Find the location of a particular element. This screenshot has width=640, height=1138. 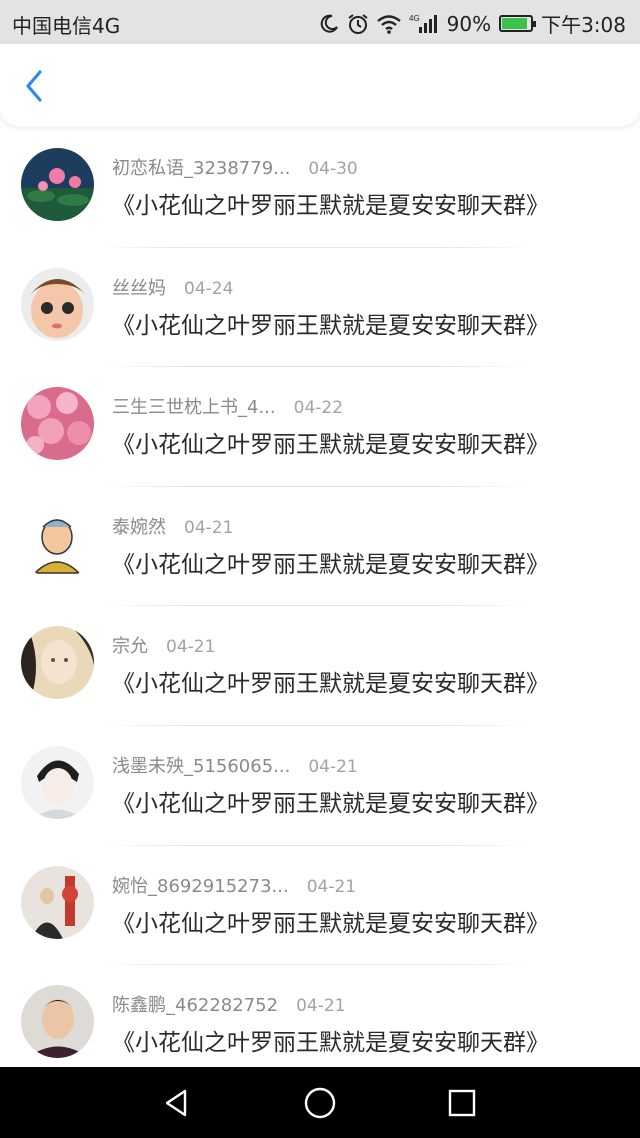

chevron-left-icon is located at coordinates (34, 86).